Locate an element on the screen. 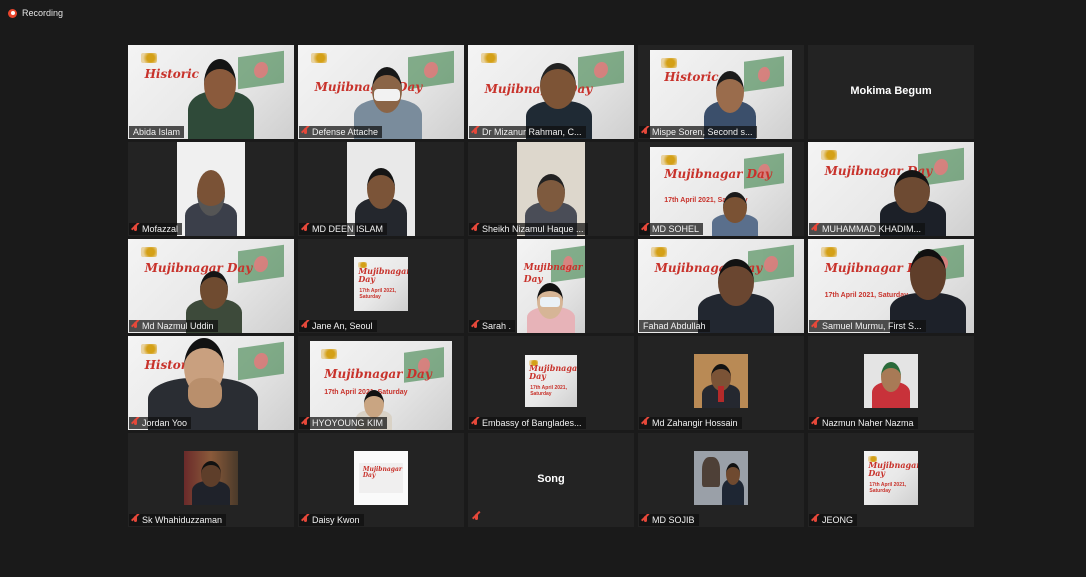 The height and width of the screenshot is (577, 1086). participant-tile: MD DEEN ISLAM is located at coordinates (381, 189).